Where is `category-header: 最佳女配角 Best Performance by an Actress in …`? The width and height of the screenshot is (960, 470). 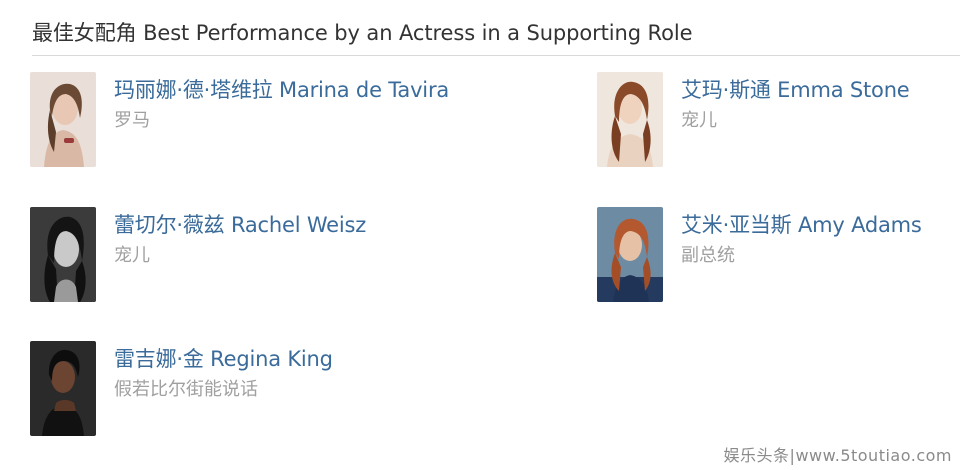 category-header: 最佳女配角 Best Performance by an Actress in … is located at coordinates (496, 35).